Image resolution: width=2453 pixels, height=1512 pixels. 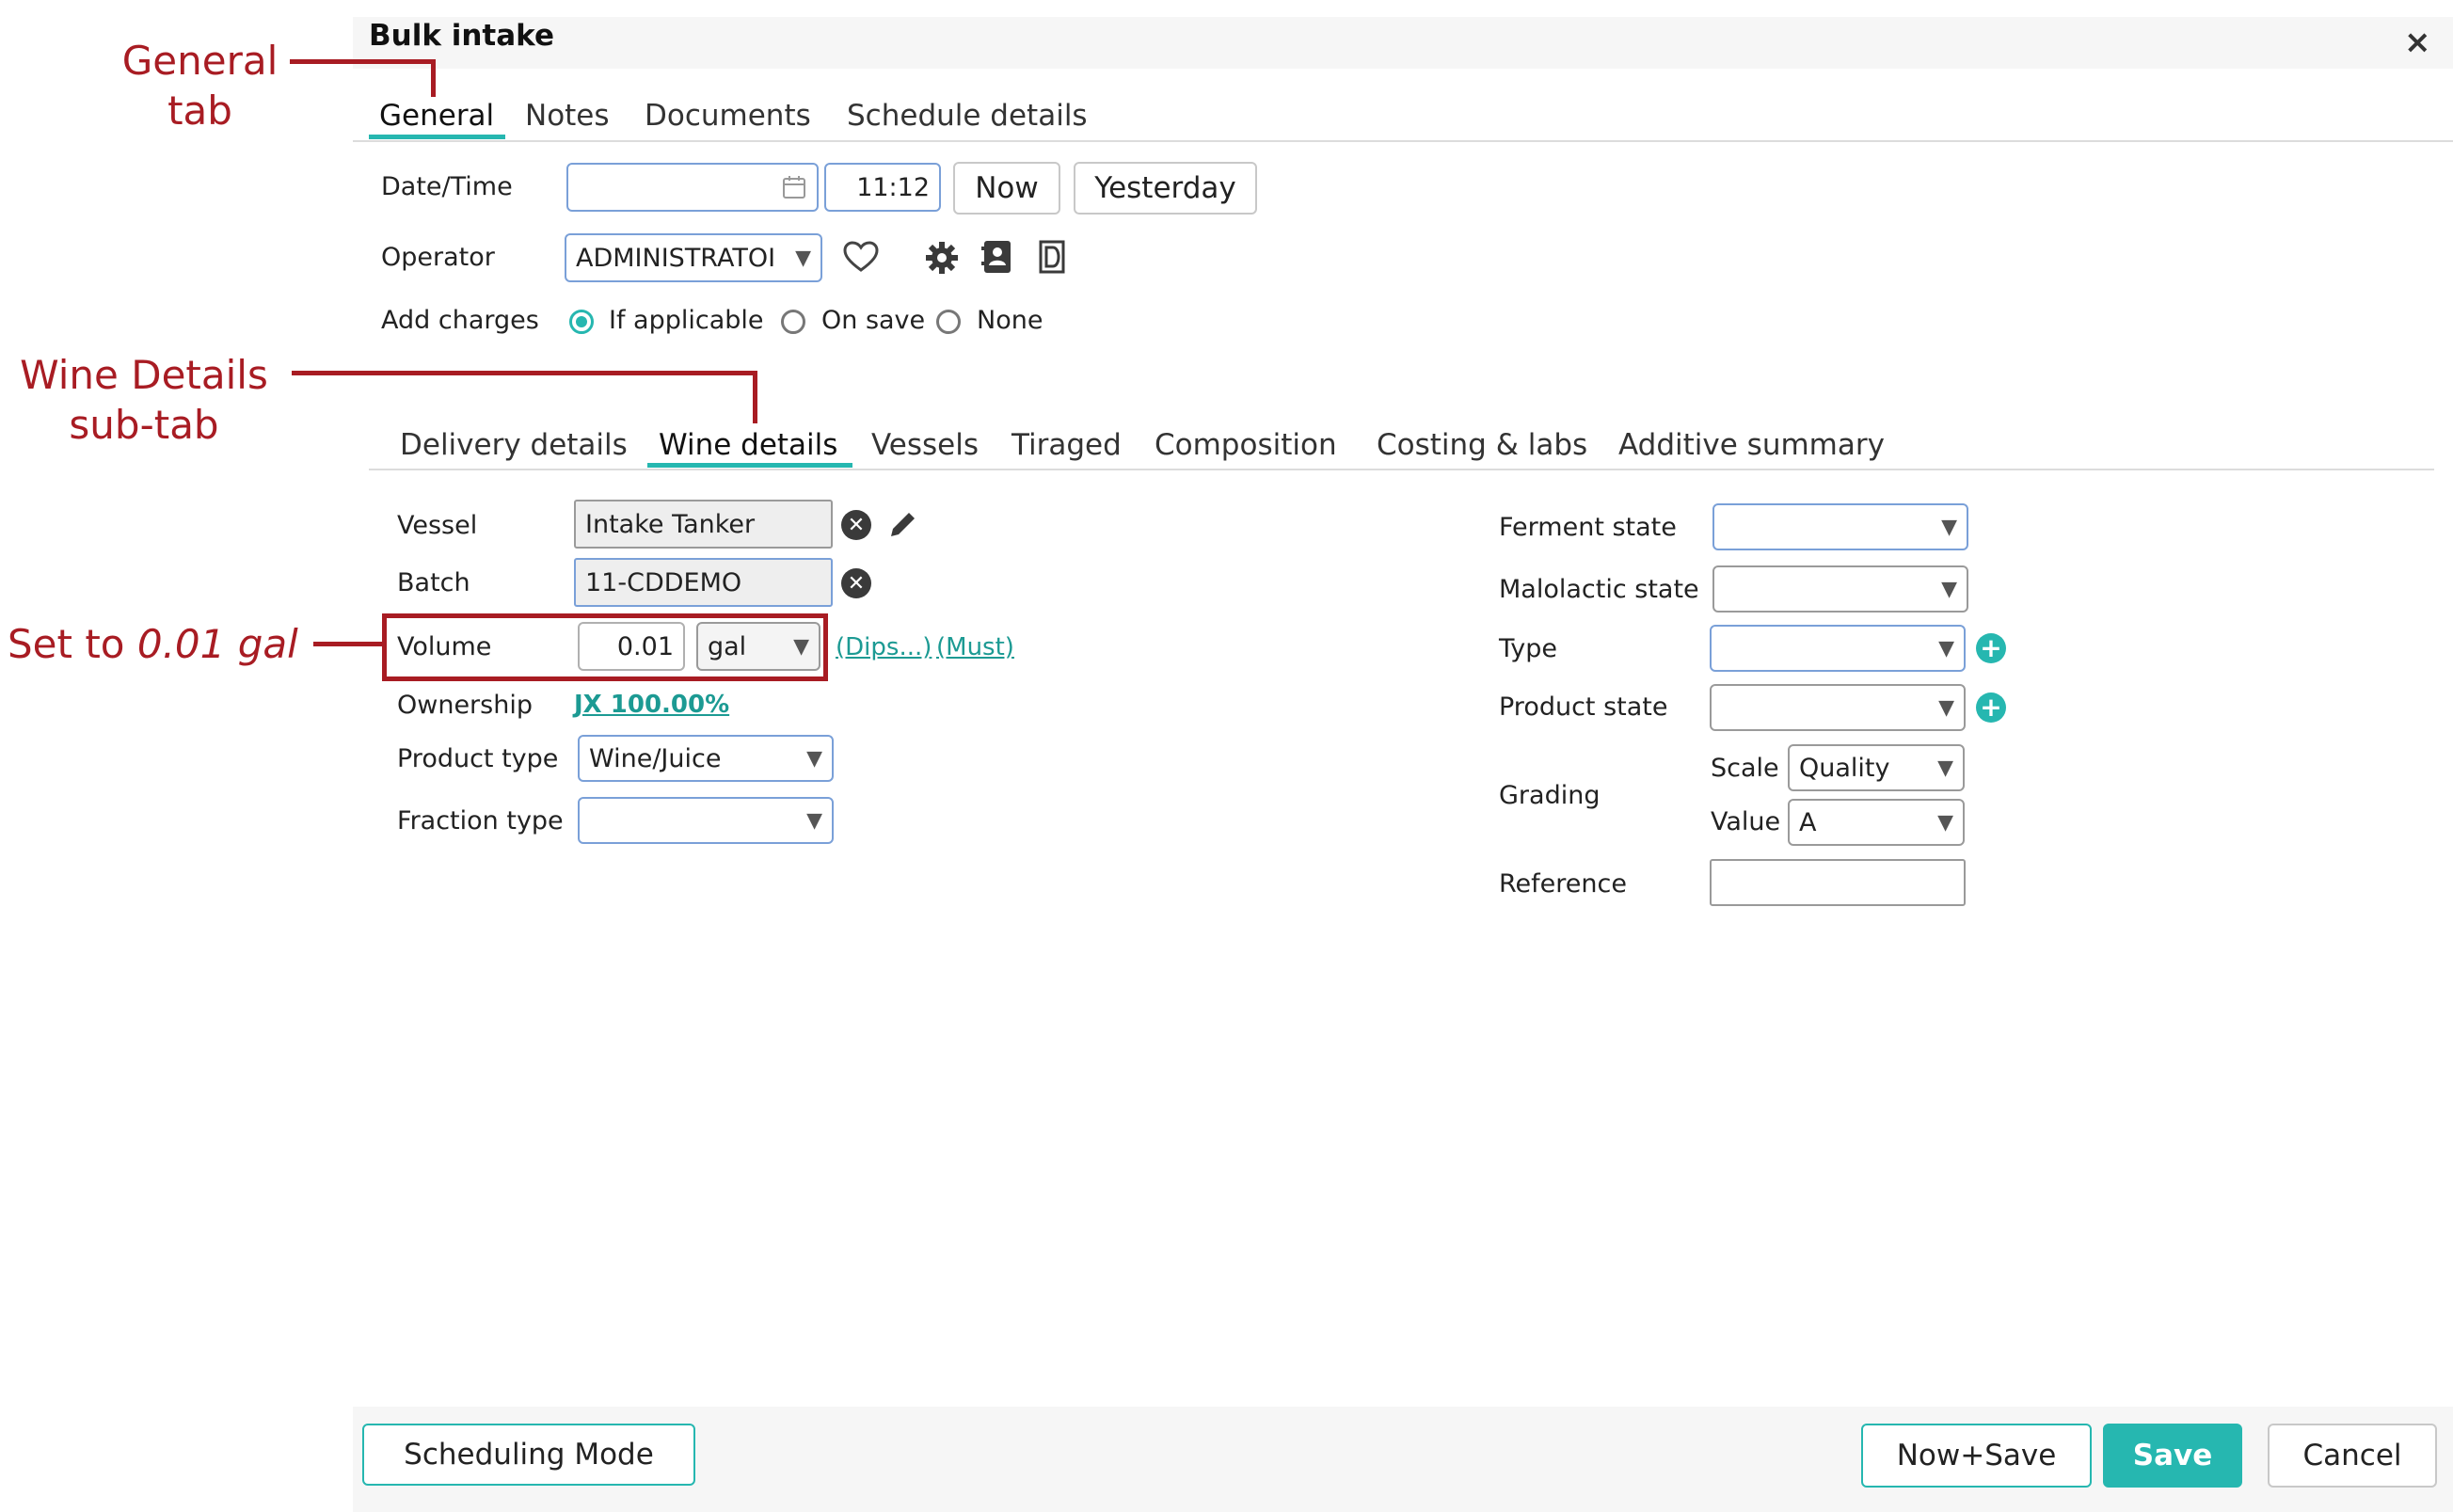 What do you see at coordinates (2352, 1456) in the screenshot?
I see `cancel-button: Cancel` at bounding box center [2352, 1456].